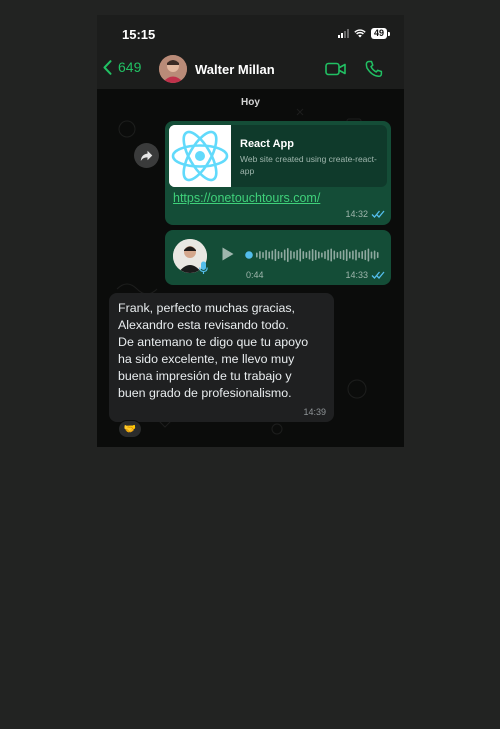 This screenshot has width=500, height=729. I want to click on battery-level: 49, so click(378, 33).